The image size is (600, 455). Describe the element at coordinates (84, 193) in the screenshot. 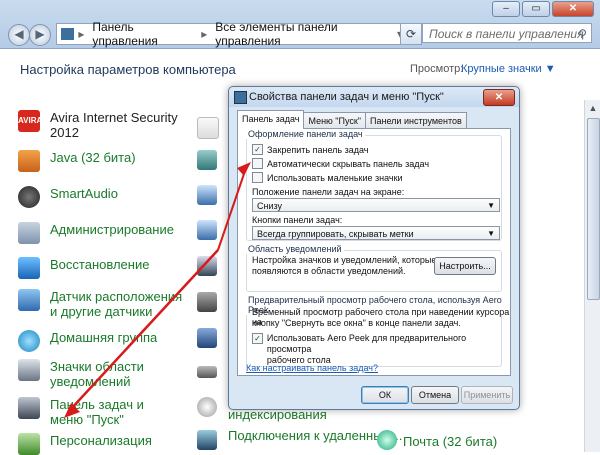

I see `cp-item-label: SmartAudio` at that location.